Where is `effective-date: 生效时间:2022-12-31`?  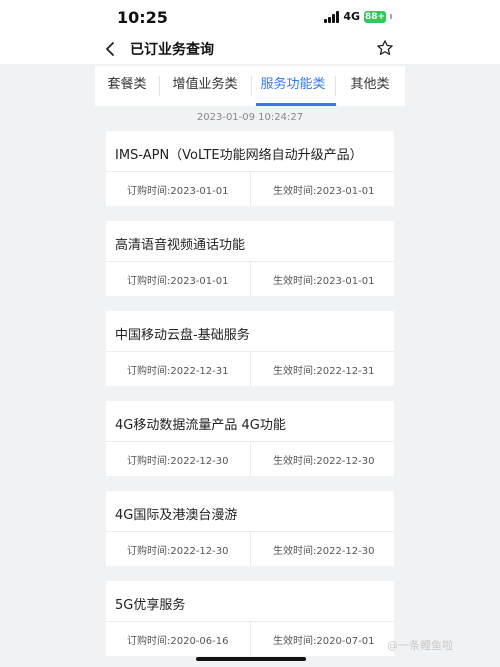
effective-date: 生效时间:2022-12-31 is located at coordinates (324, 371).